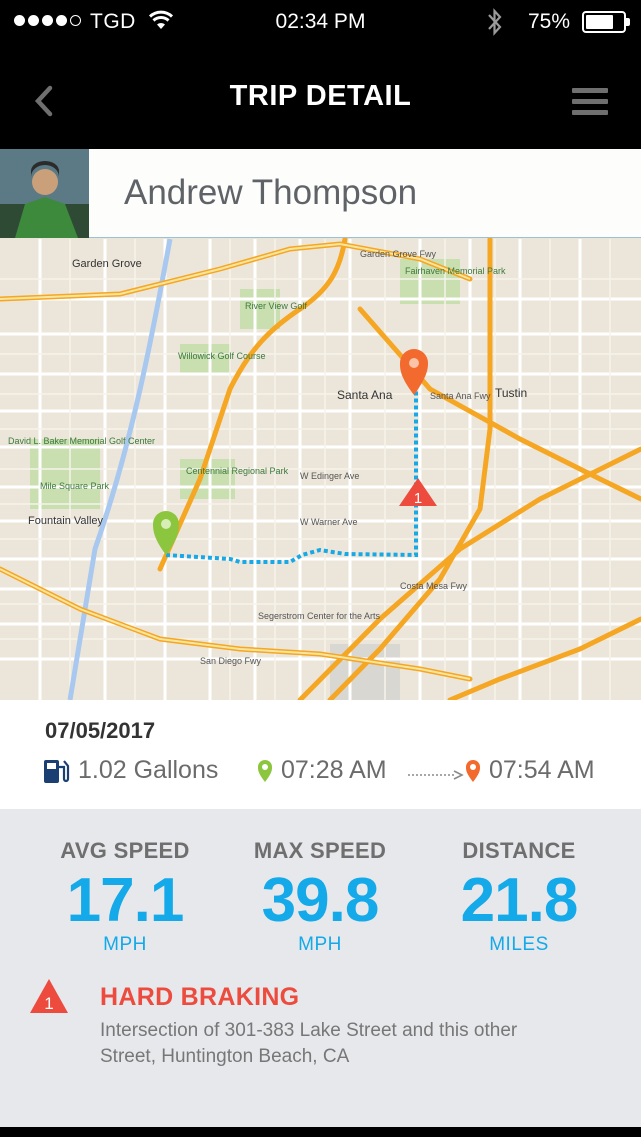 The height and width of the screenshot is (1137, 641). I want to click on max-speed-unit: MPH, so click(320, 944).